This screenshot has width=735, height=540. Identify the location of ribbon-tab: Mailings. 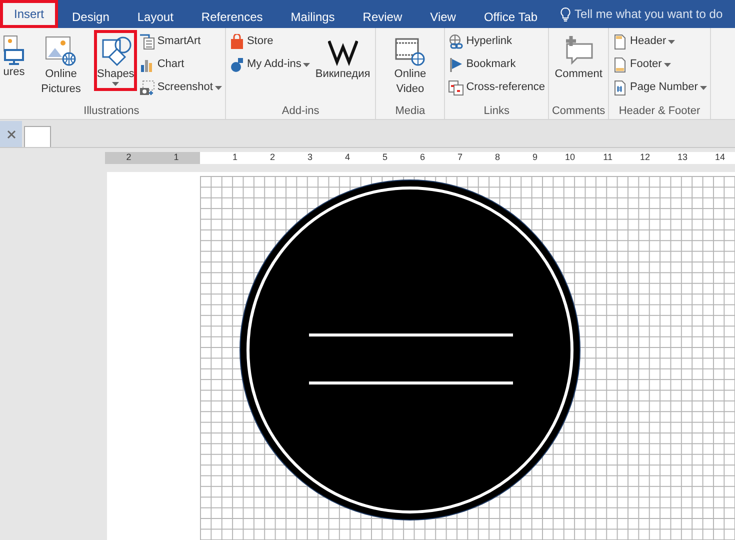
(312, 14).